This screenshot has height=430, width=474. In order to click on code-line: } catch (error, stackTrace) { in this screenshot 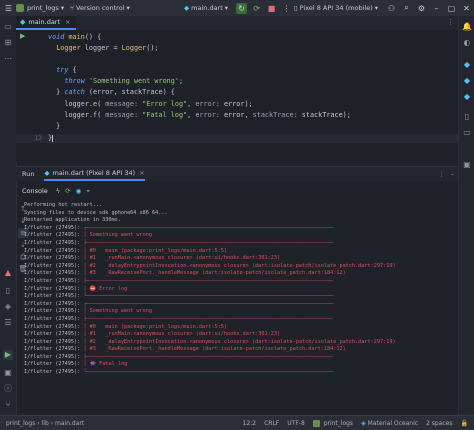, I will do `click(111, 92)`.